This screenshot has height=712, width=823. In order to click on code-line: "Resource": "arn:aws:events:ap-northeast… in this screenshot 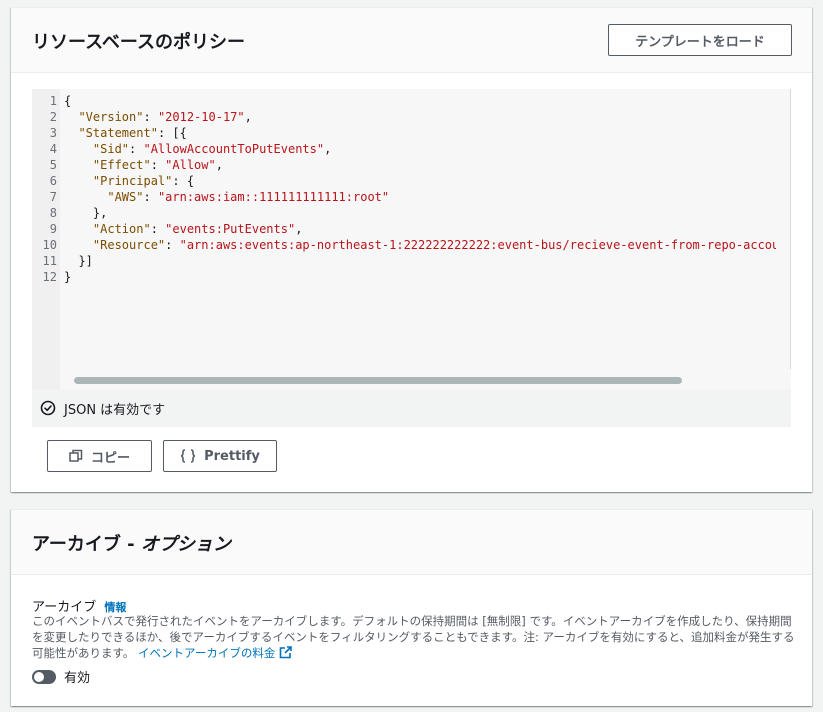, I will do `click(420, 245)`.